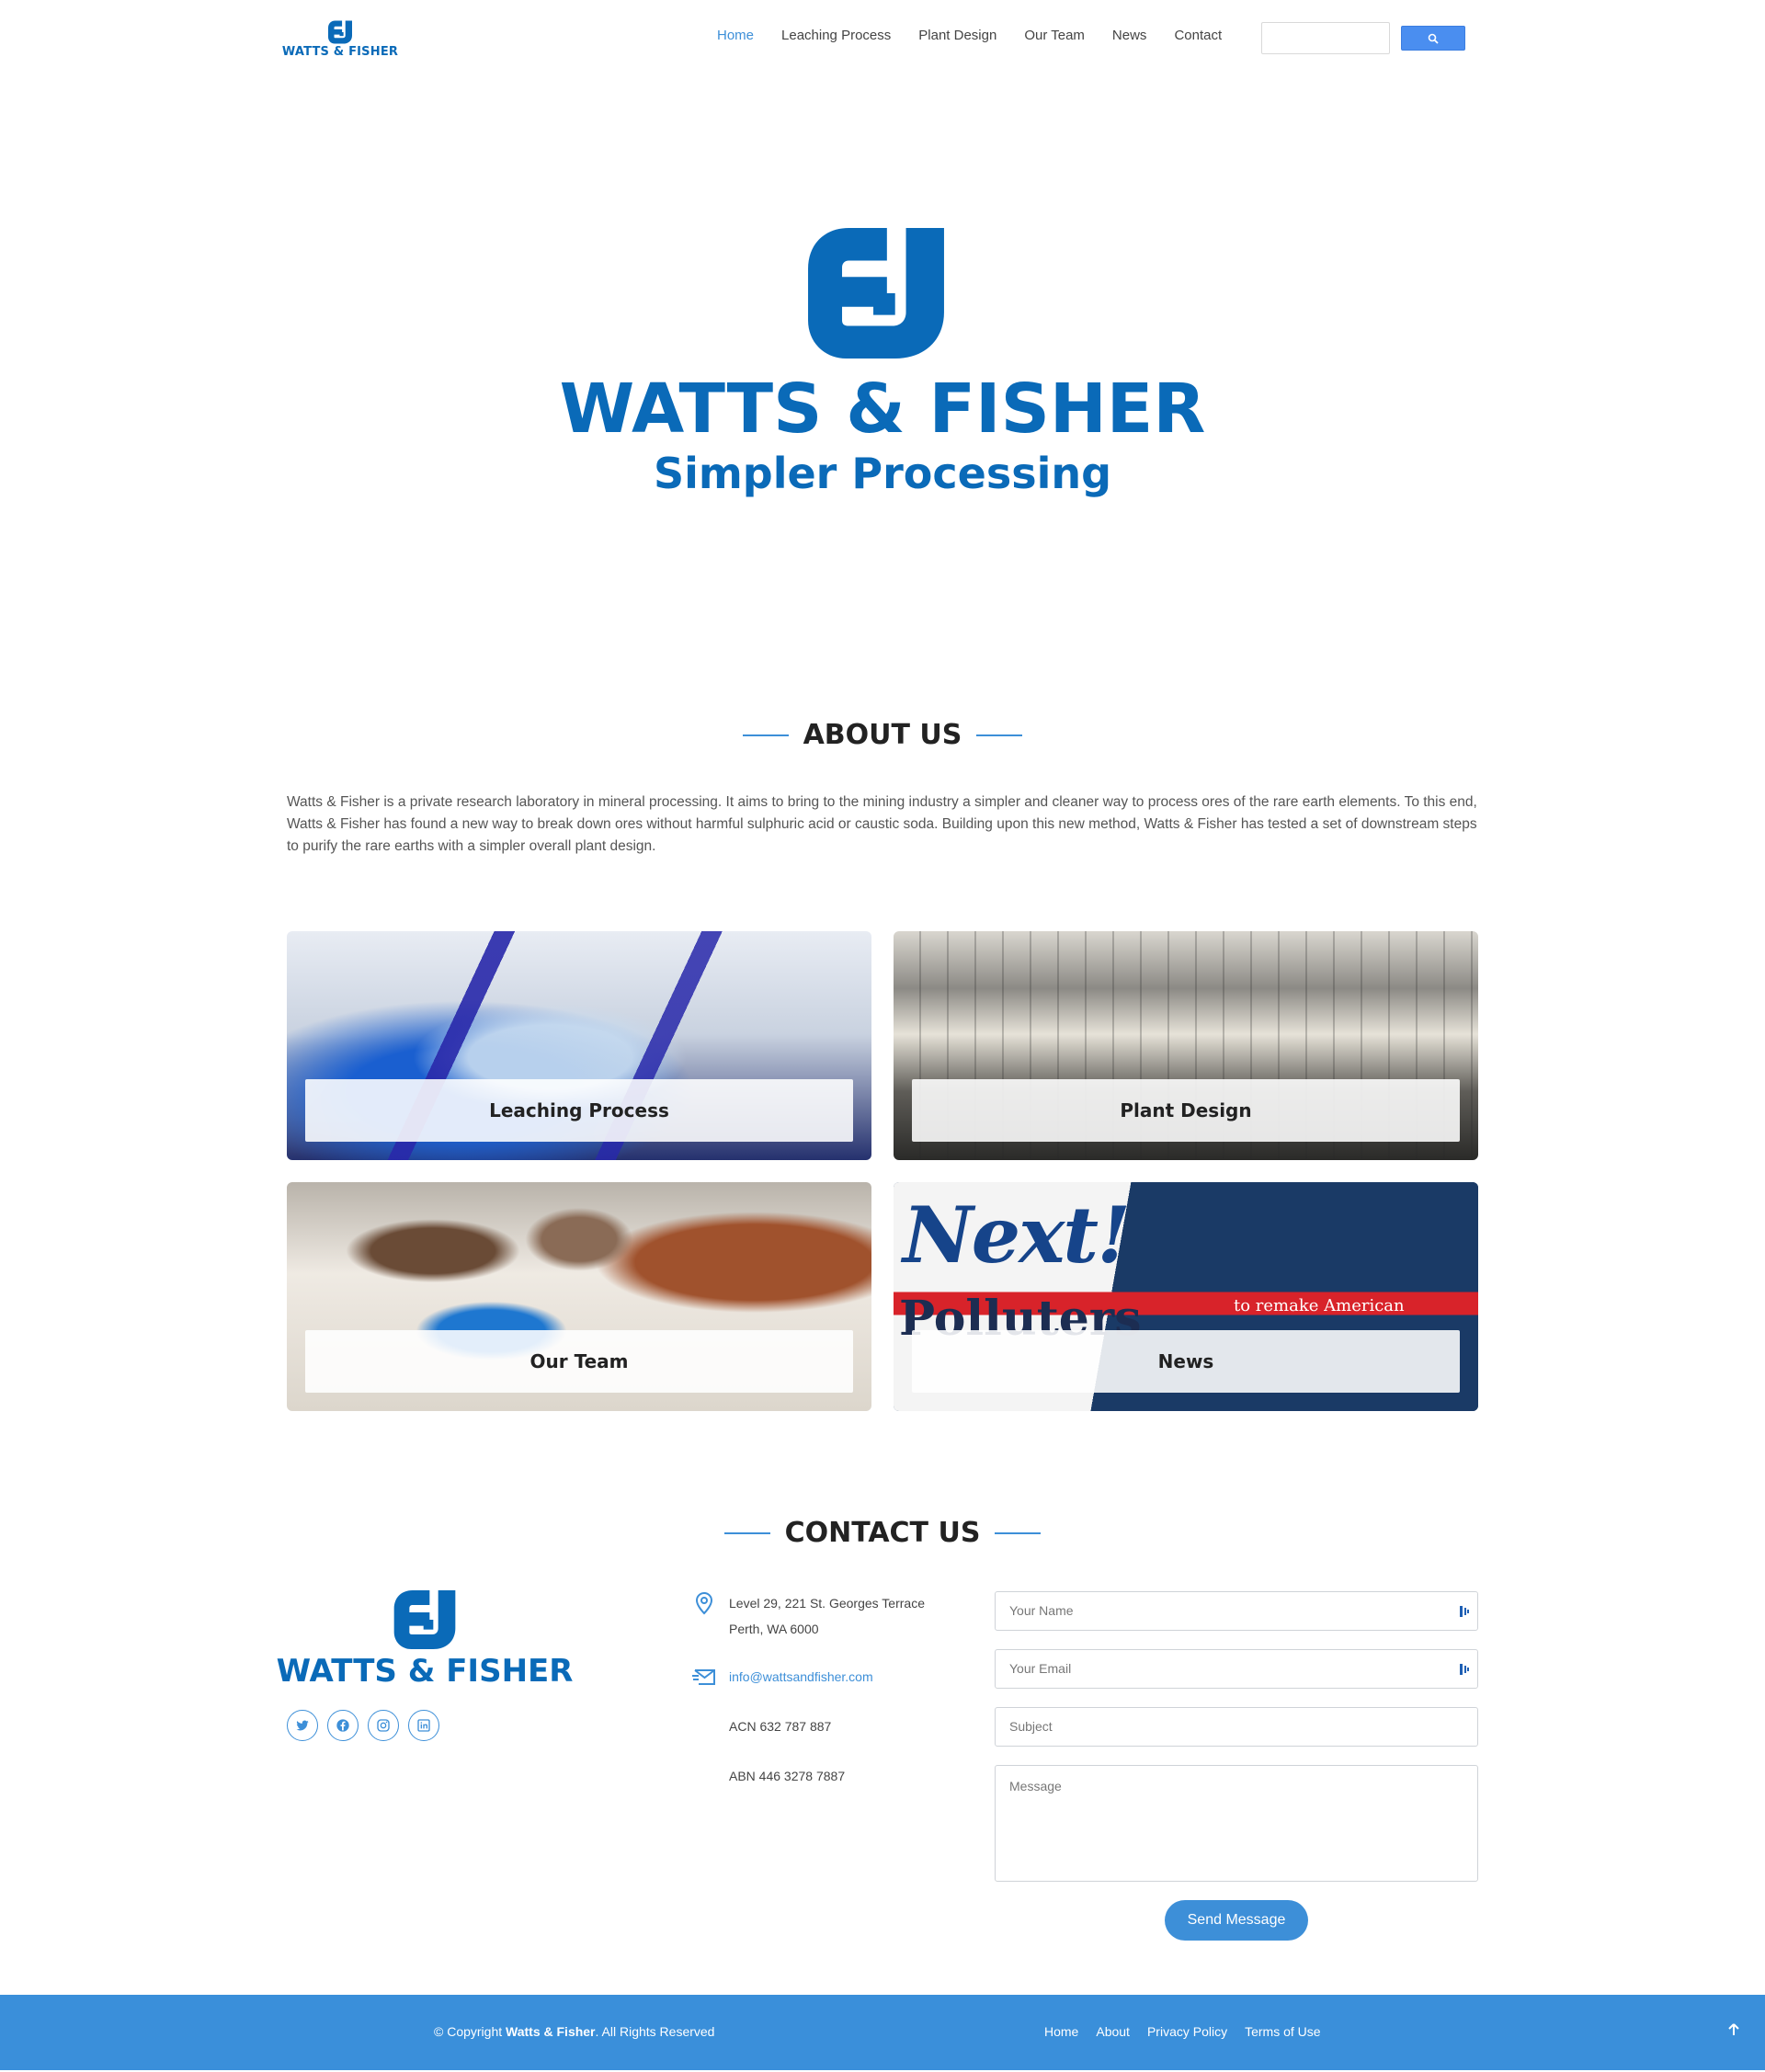  Describe the element at coordinates (957, 36) in the screenshot. I see `nav-plant-design: Plant Design` at that location.